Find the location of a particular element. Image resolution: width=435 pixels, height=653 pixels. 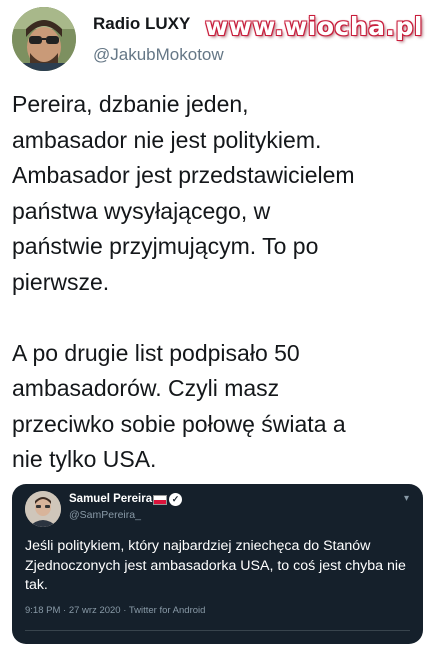

quoted-author-handle: @SamPereira_ is located at coordinates (105, 515).